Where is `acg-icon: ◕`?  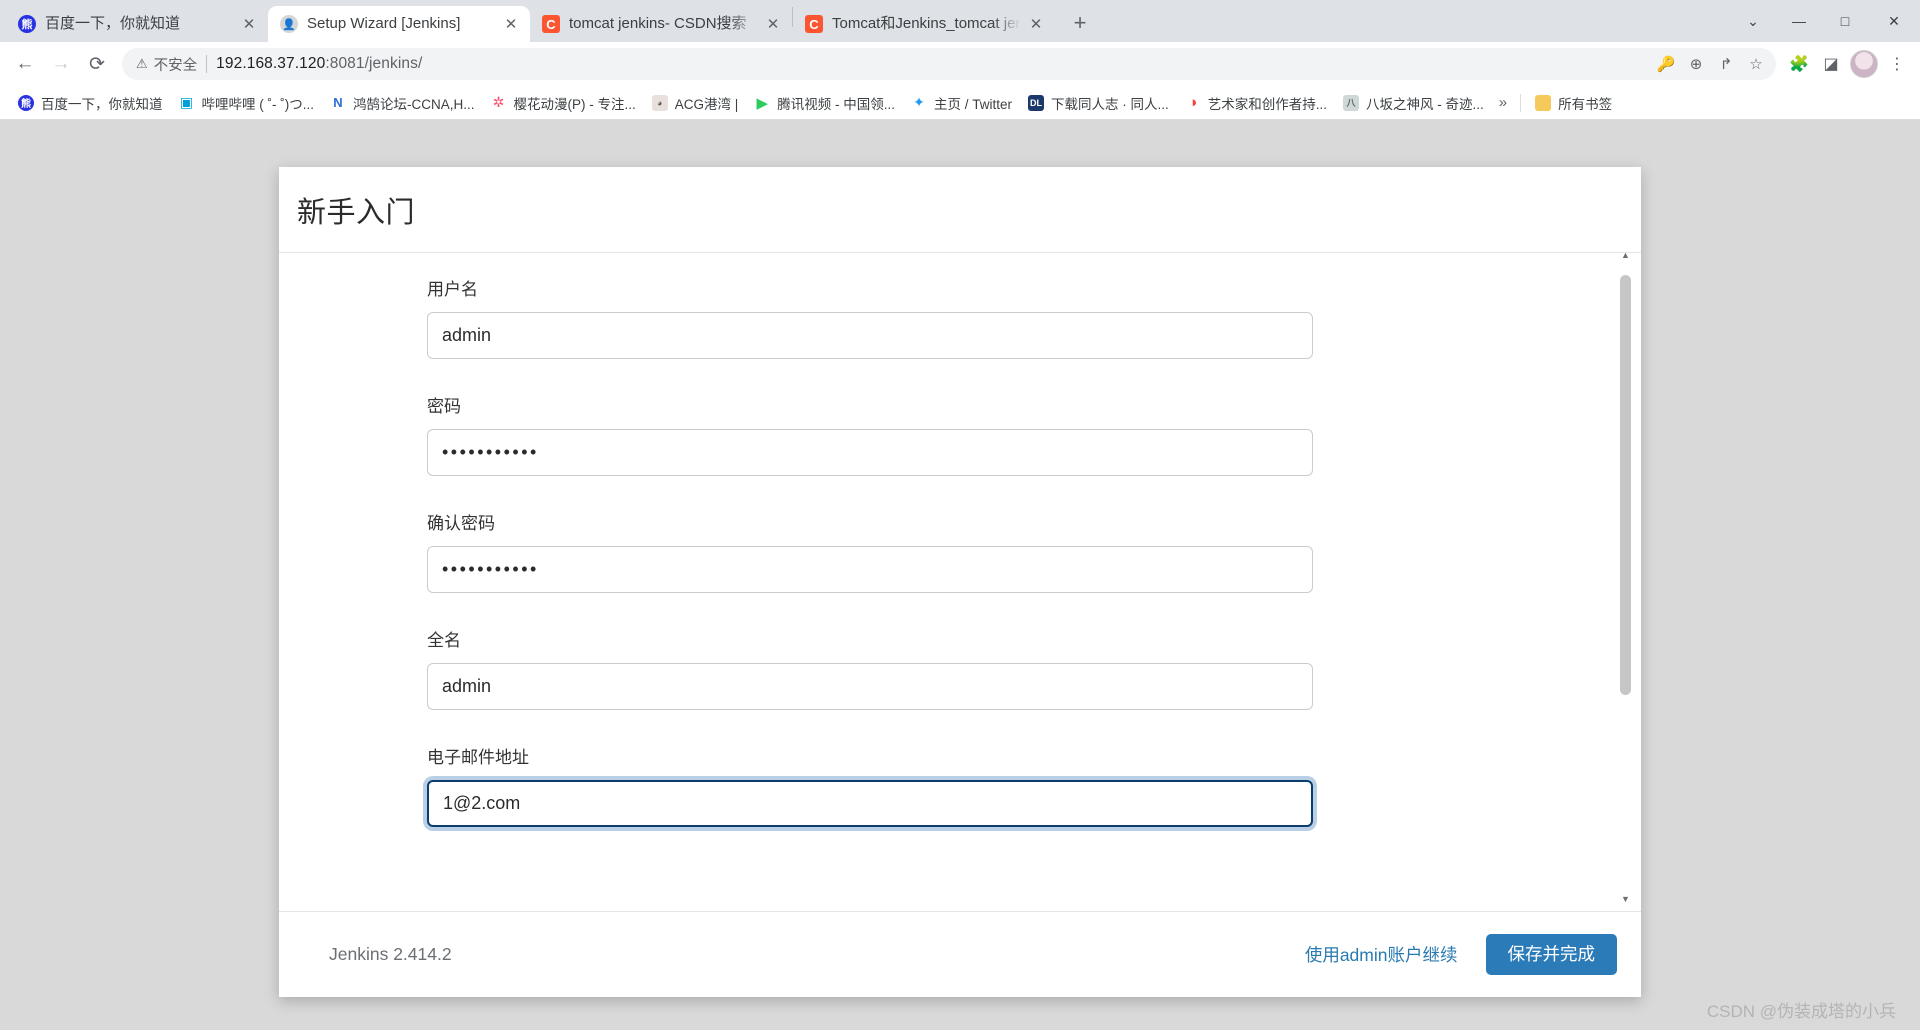
acg-icon: ◕ is located at coordinates (659, 102).